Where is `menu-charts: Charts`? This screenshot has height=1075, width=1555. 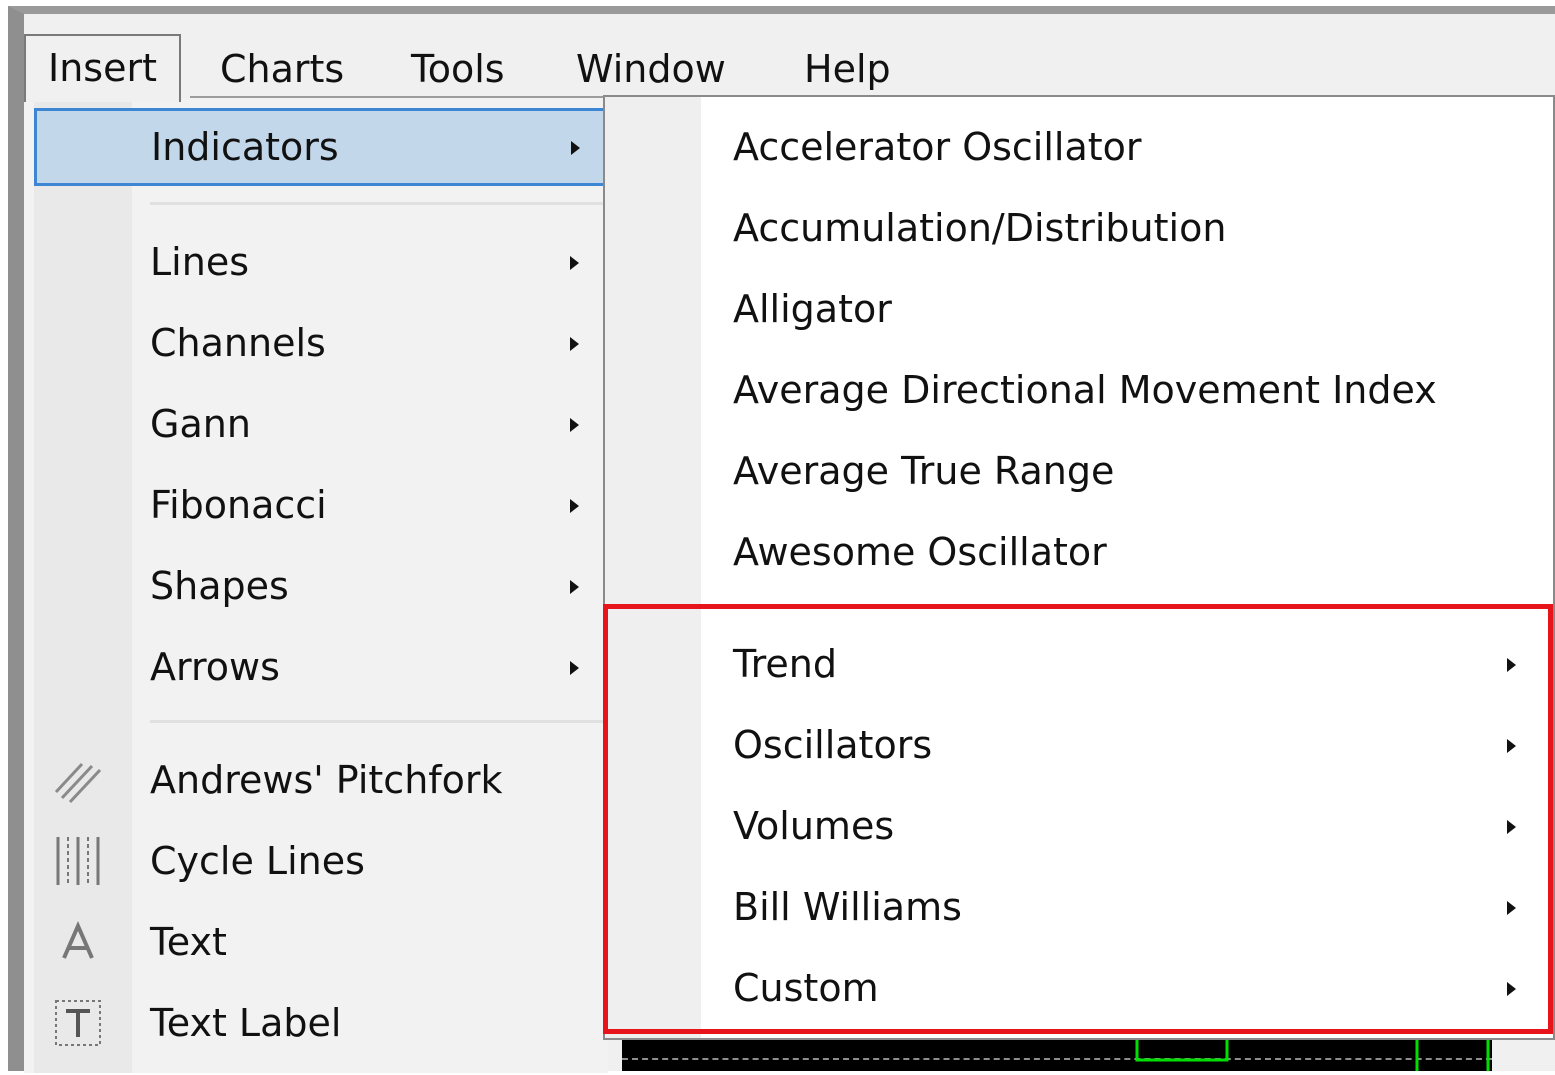 menu-charts: Charts is located at coordinates (282, 69).